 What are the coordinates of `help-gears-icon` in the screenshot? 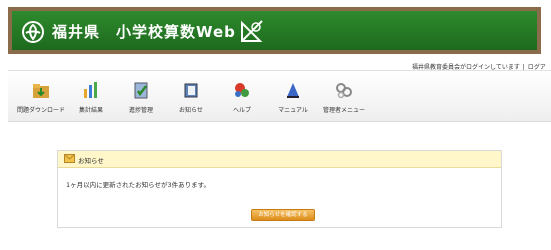 It's located at (242, 90).